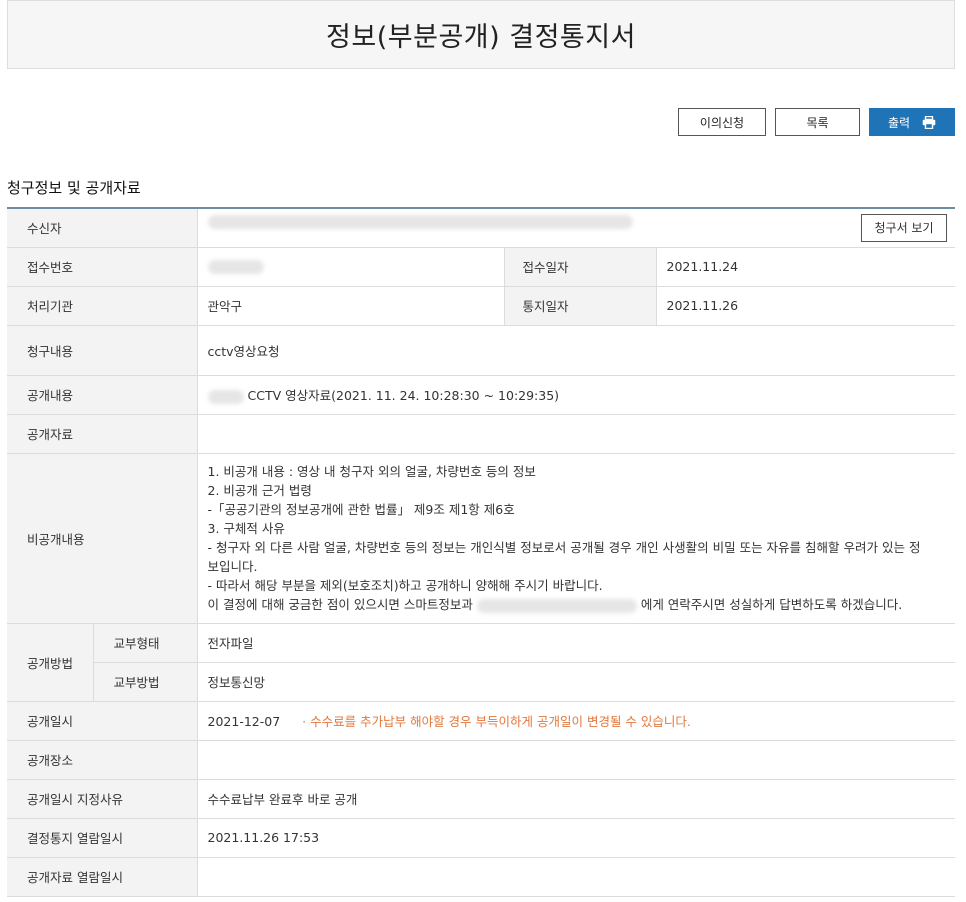 Image resolution: width=966 pixels, height=902 pixels. I want to click on receipt-date-value: 2021.11.24, so click(805, 267).